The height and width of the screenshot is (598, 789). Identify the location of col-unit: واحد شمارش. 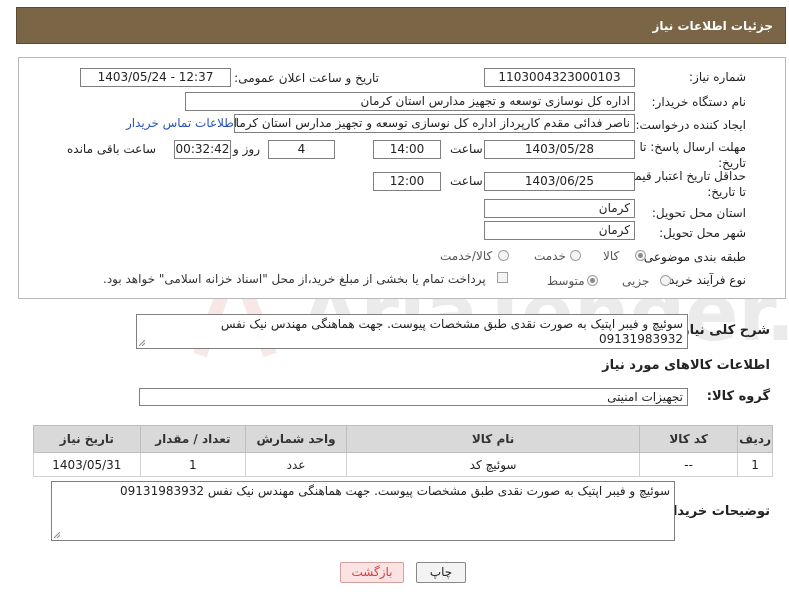
(296, 439).